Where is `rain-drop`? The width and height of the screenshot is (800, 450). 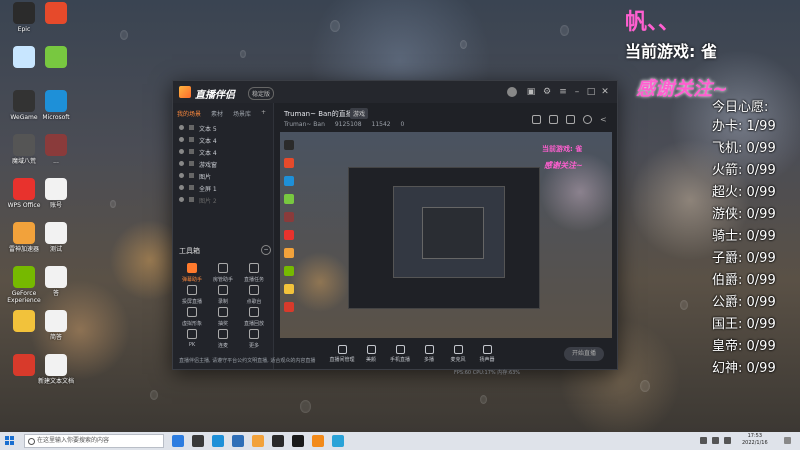 rain-drop is located at coordinates (305, 406).